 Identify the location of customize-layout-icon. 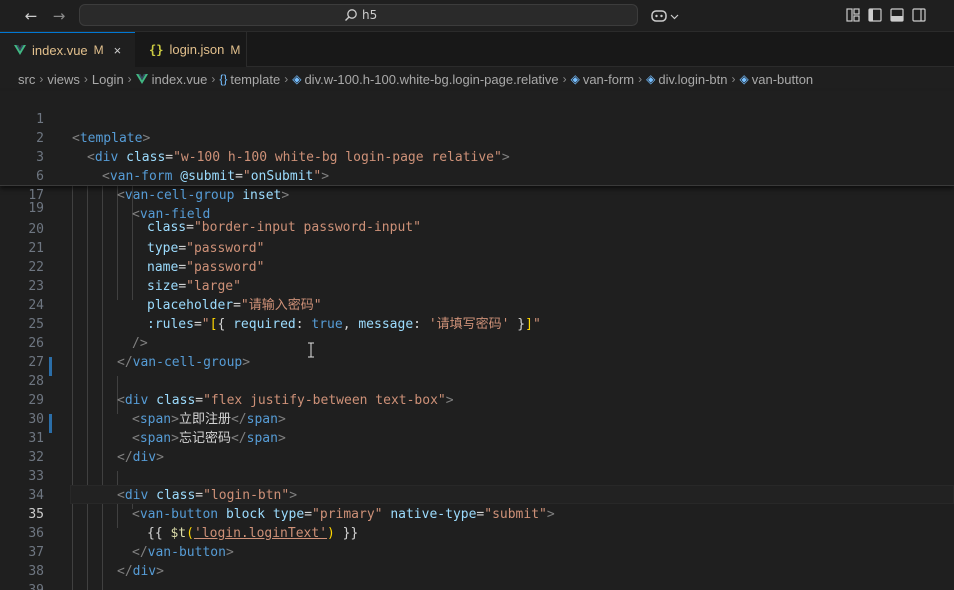
(853, 15).